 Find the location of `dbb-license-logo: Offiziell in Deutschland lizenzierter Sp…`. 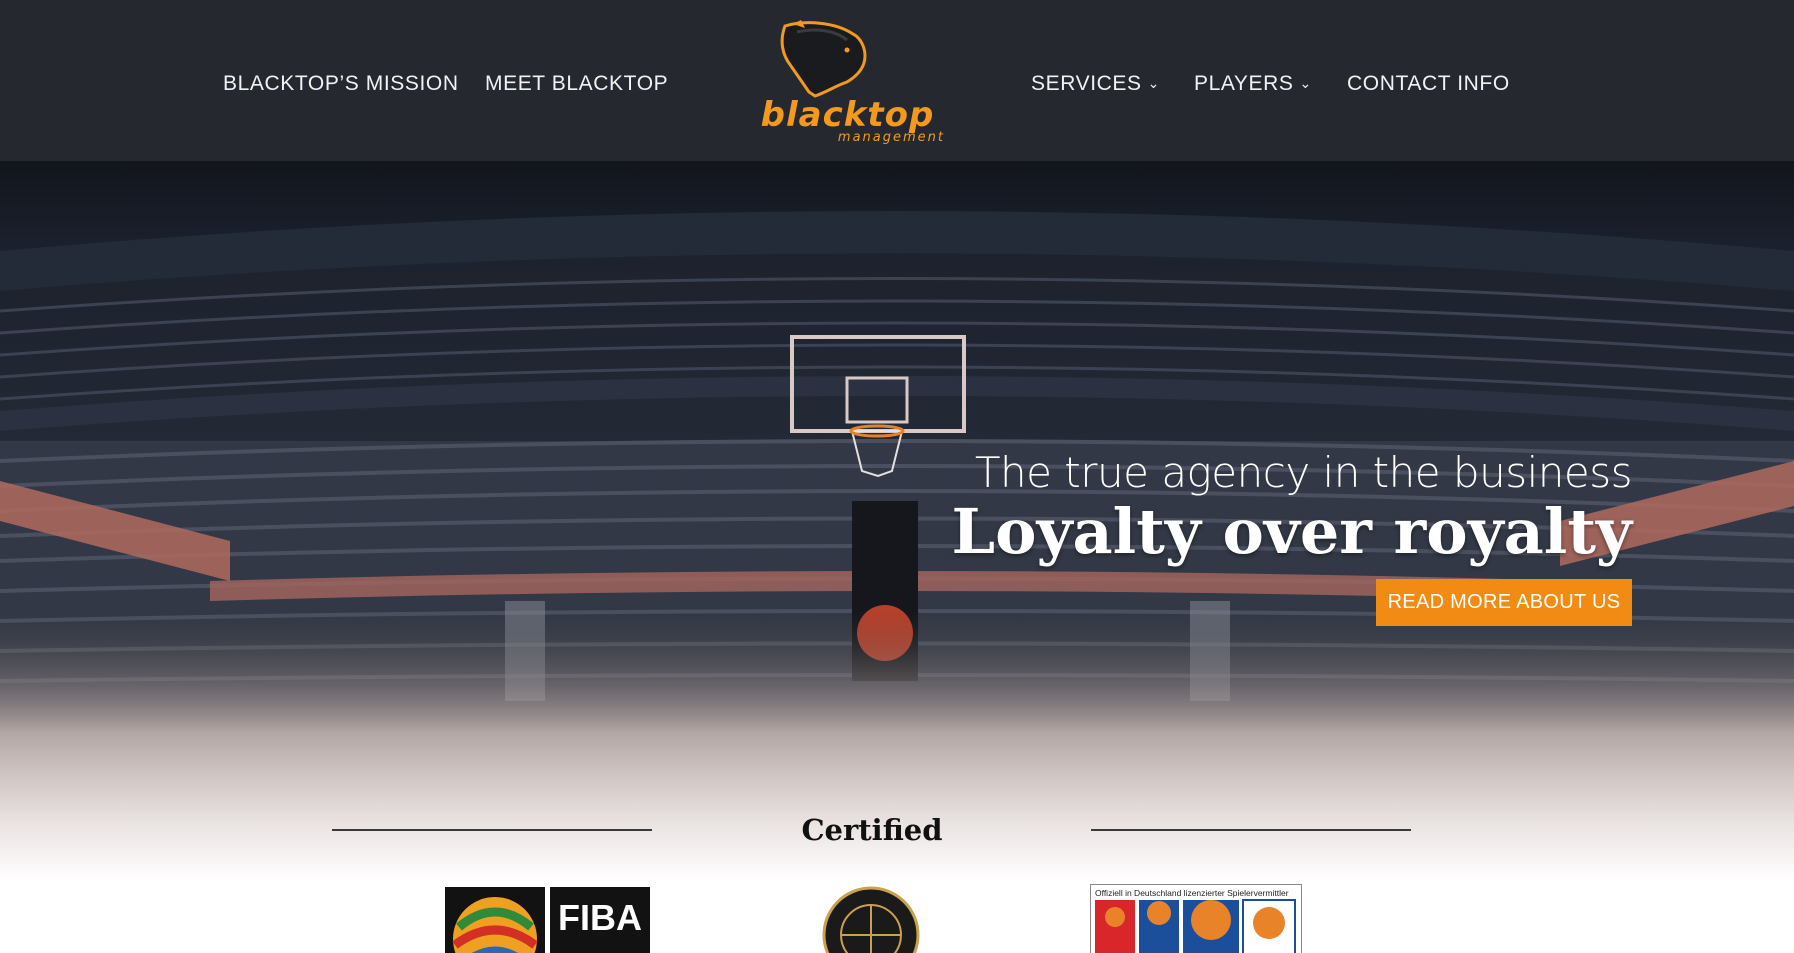

dbb-license-logo: Offiziell in Deutschland lizenzierter Sp… is located at coordinates (1196, 918).